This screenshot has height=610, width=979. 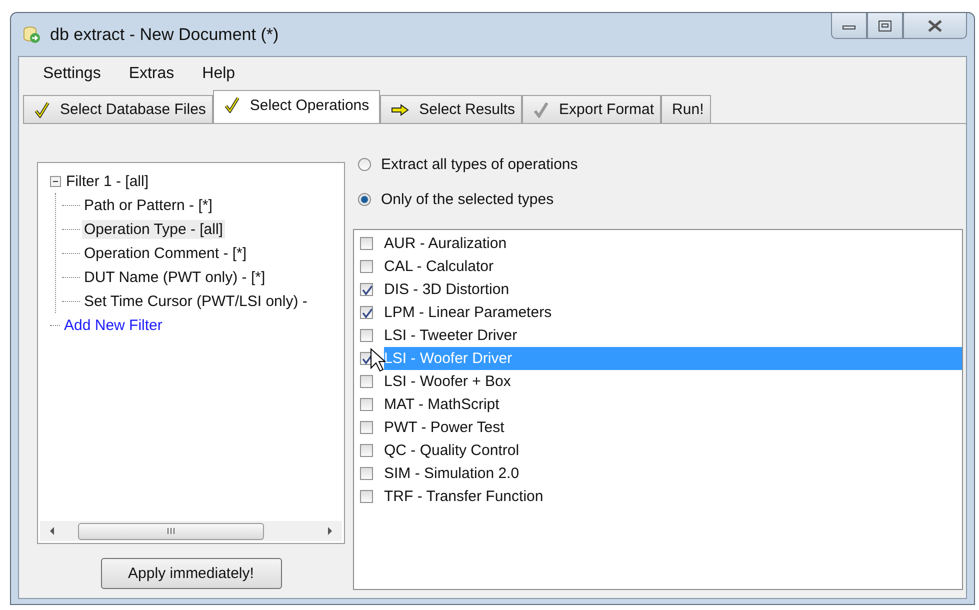 What do you see at coordinates (113, 325) in the screenshot?
I see `add-filter-link: Add New Filter` at bounding box center [113, 325].